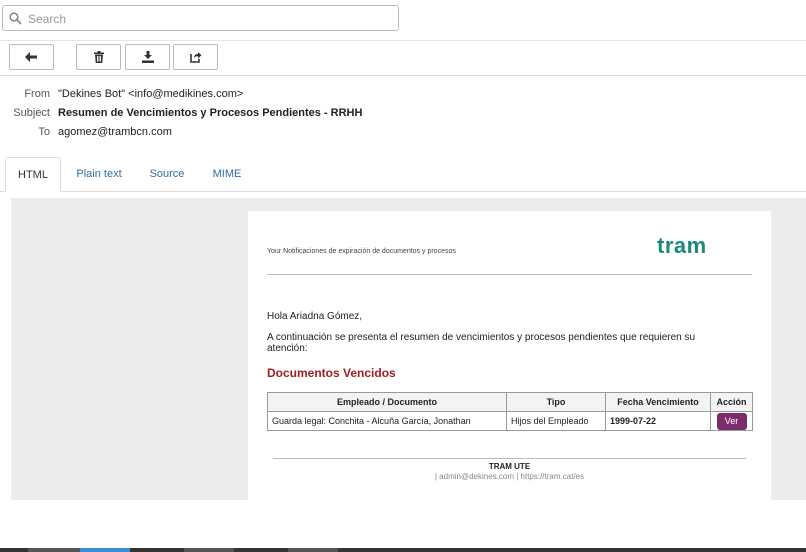  What do you see at coordinates (658, 421) in the screenshot?
I see `cell-fecha: 1999-07-22` at bounding box center [658, 421].